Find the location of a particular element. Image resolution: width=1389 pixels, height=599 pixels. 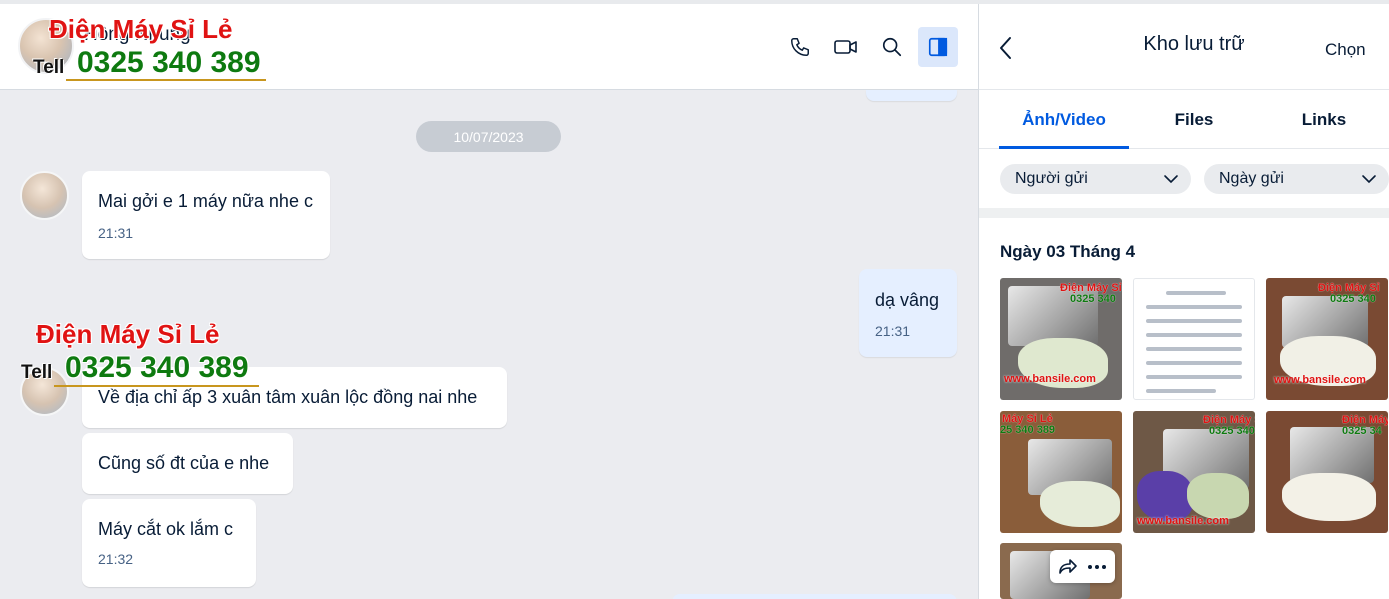

message-text: dạ vâng is located at coordinates (907, 300).